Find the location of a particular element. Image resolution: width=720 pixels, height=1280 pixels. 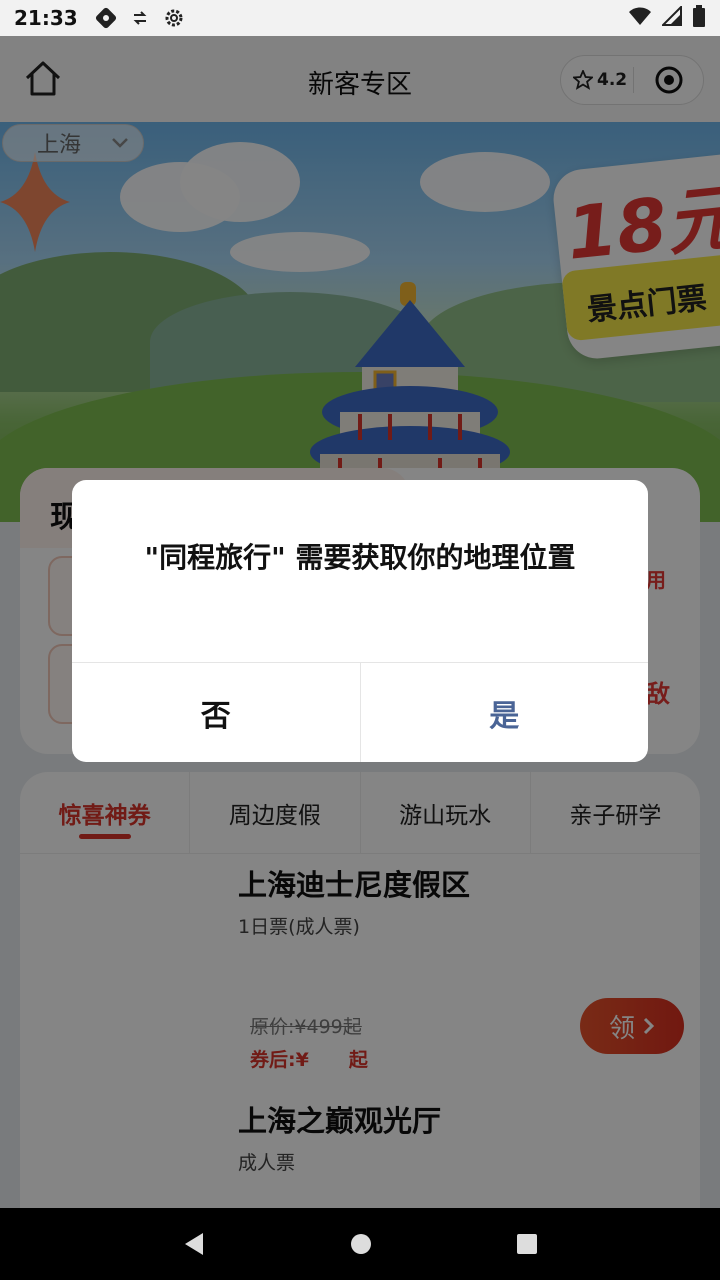

battery-icon is located at coordinates (699, 18).